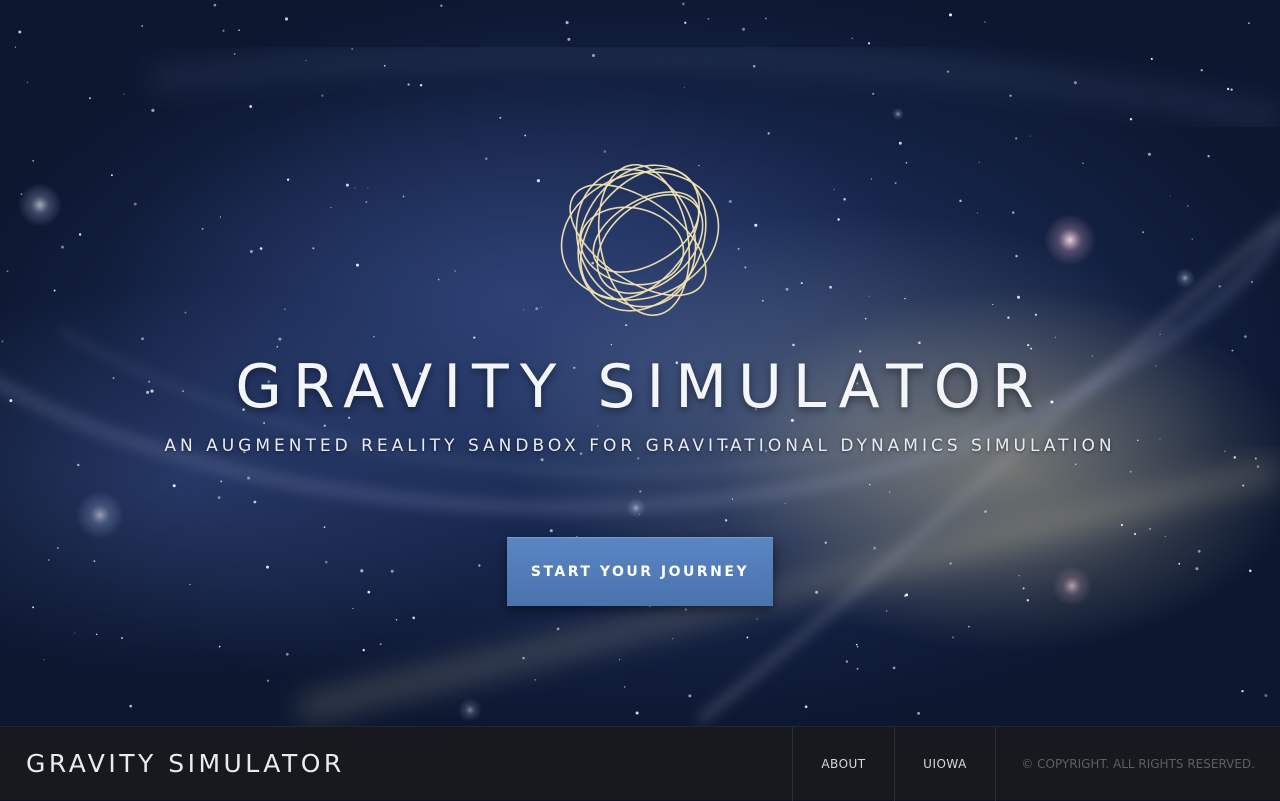 The image size is (1280, 801). What do you see at coordinates (843, 764) in the screenshot?
I see `footer-link-about: ABOUT` at bounding box center [843, 764].